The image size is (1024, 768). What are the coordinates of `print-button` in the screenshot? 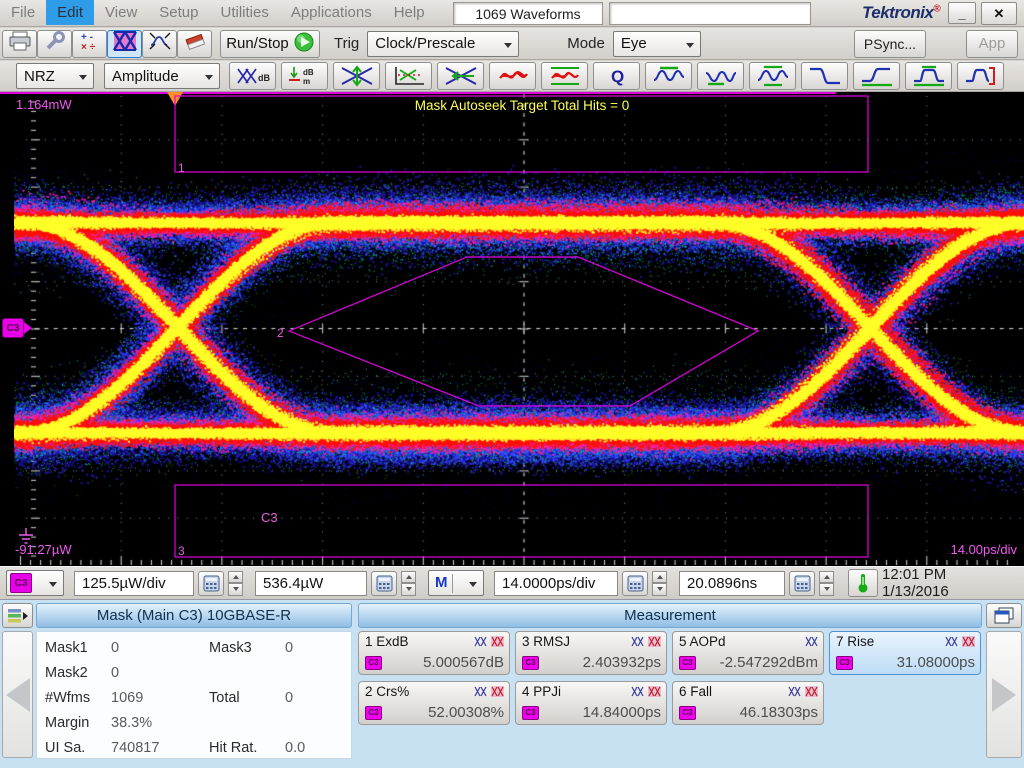 It's located at (19, 43).